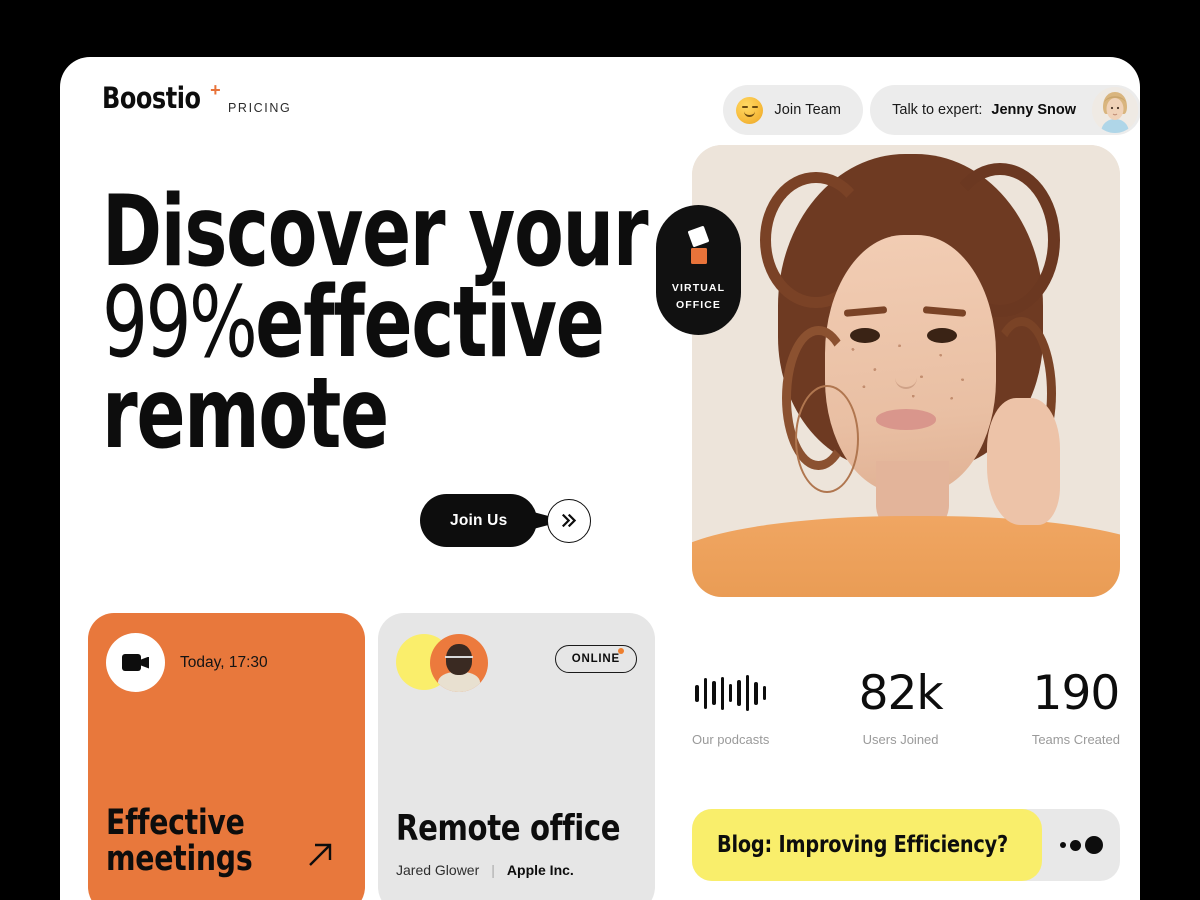 The width and height of the screenshot is (1200, 900). I want to click on person-name: Jared Glower, so click(438, 870).